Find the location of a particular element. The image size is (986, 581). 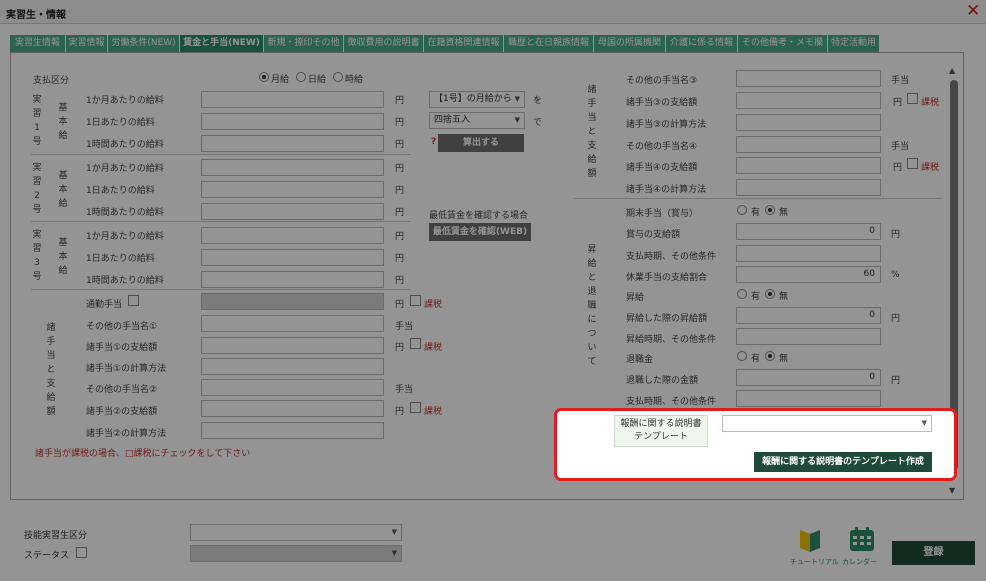

allowance2-tax-checkbox is located at coordinates (415, 407).